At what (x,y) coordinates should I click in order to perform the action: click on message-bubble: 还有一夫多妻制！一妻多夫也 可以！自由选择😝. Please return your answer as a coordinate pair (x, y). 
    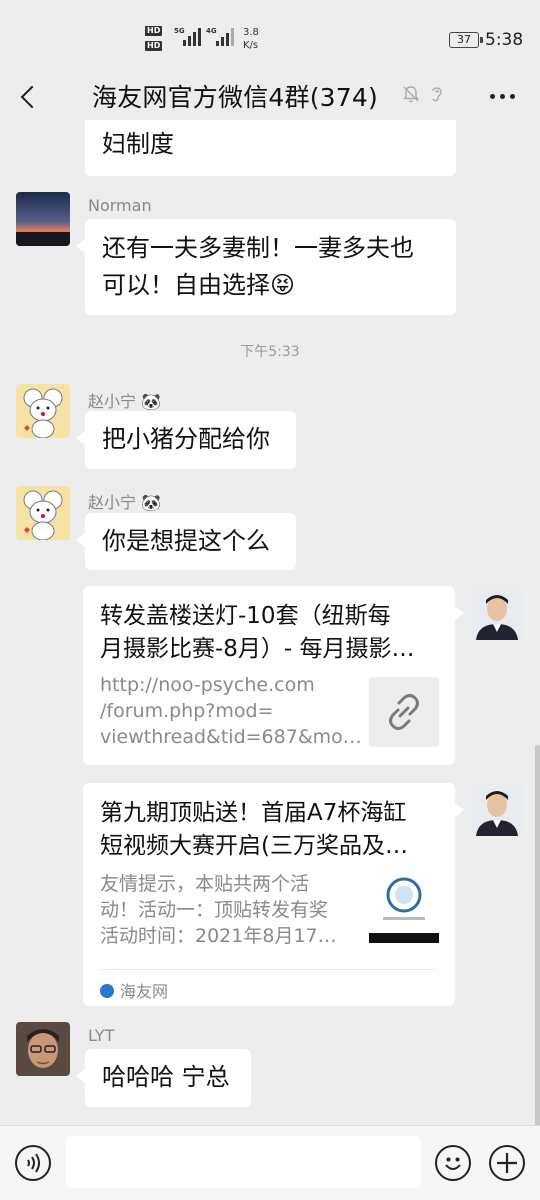
    Looking at the image, I should click on (266, 267).